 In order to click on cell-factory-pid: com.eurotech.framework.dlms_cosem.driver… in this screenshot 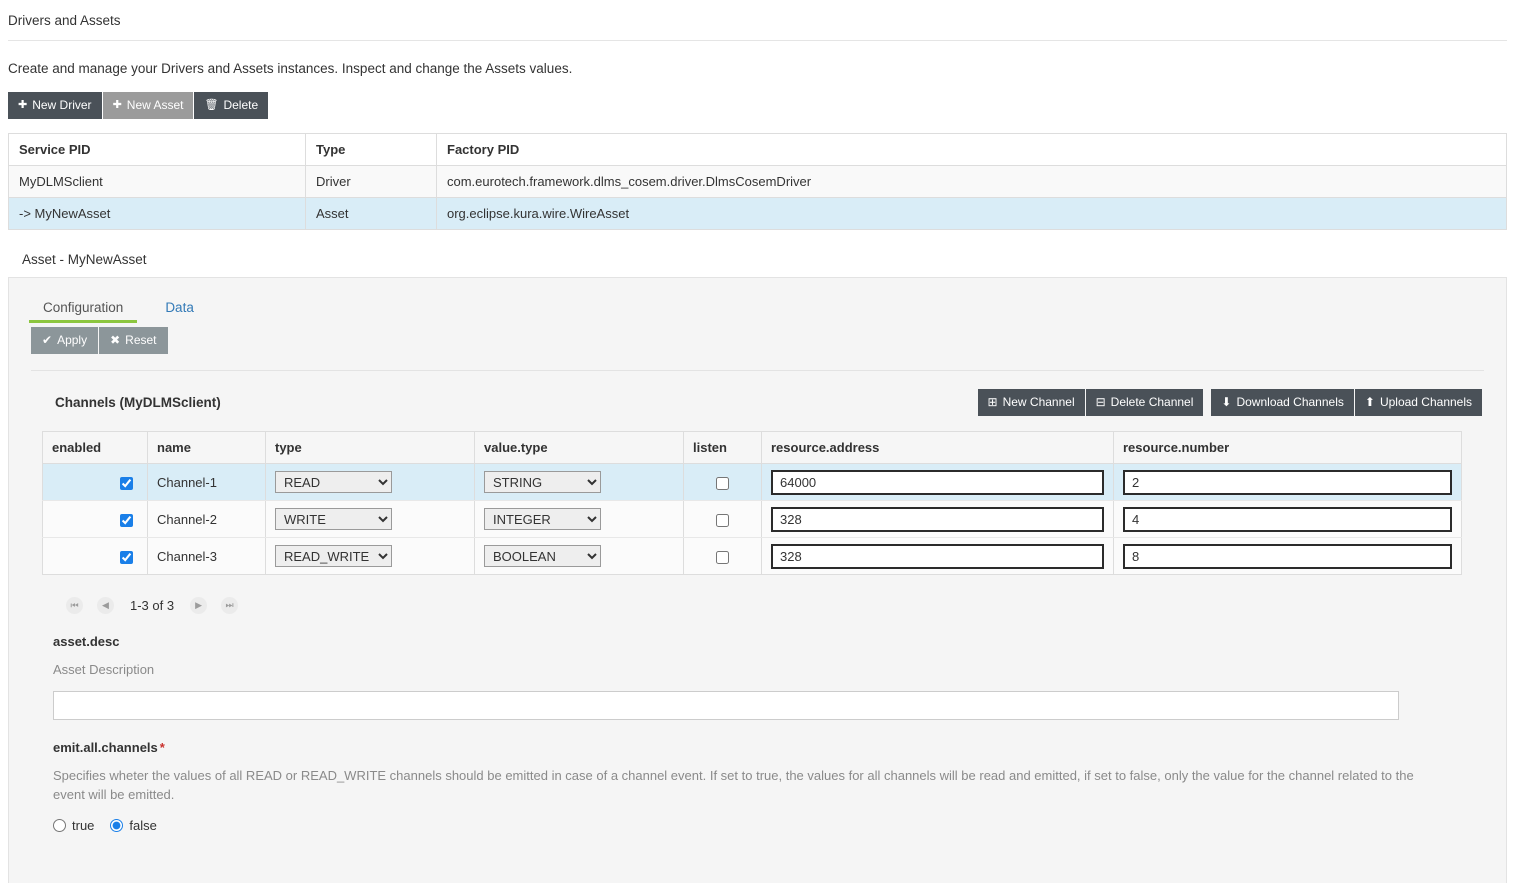, I will do `click(971, 181)`.